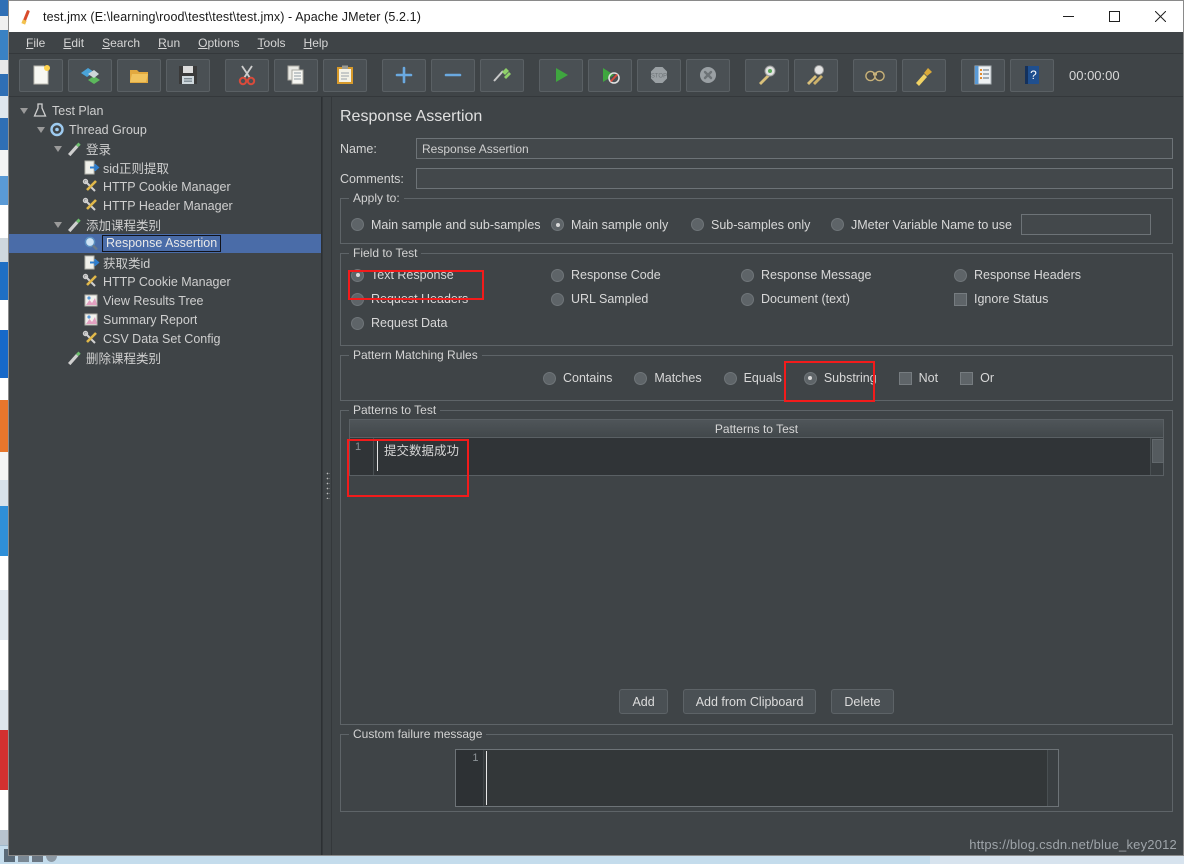 This screenshot has width=1184, height=864. What do you see at coordinates (165, 205) in the screenshot?
I see `tree-item-5: HTTP Header Manager` at bounding box center [165, 205].